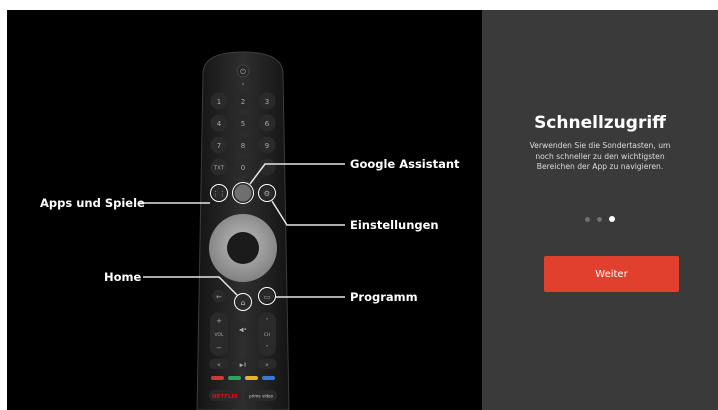  What do you see at coordinates (612, 219) in the screenshot?
I see `pager-dot-3-active` at bounding box center [612, 219].